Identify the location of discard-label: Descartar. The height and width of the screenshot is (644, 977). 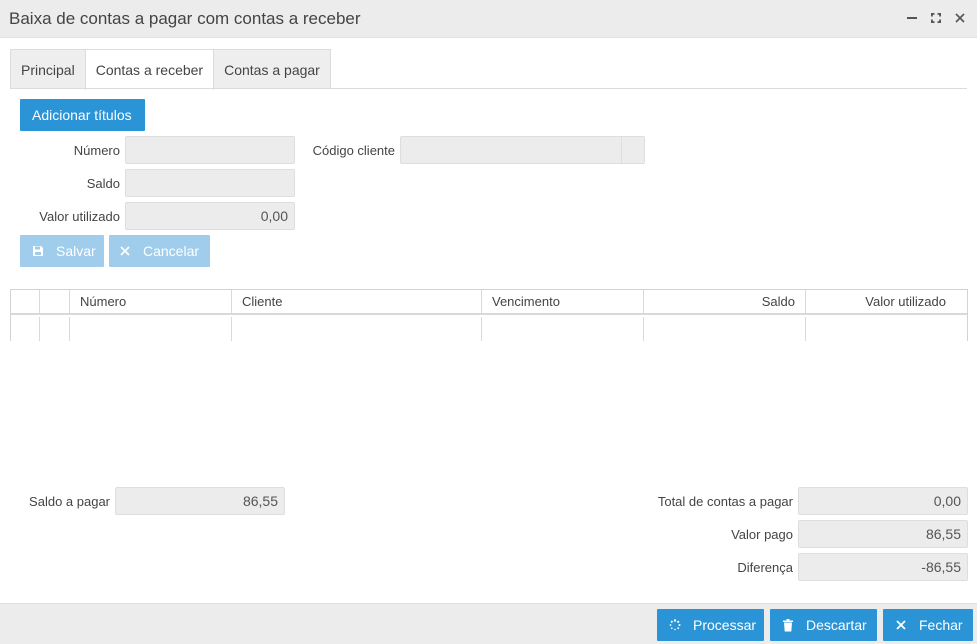
(836, 625).